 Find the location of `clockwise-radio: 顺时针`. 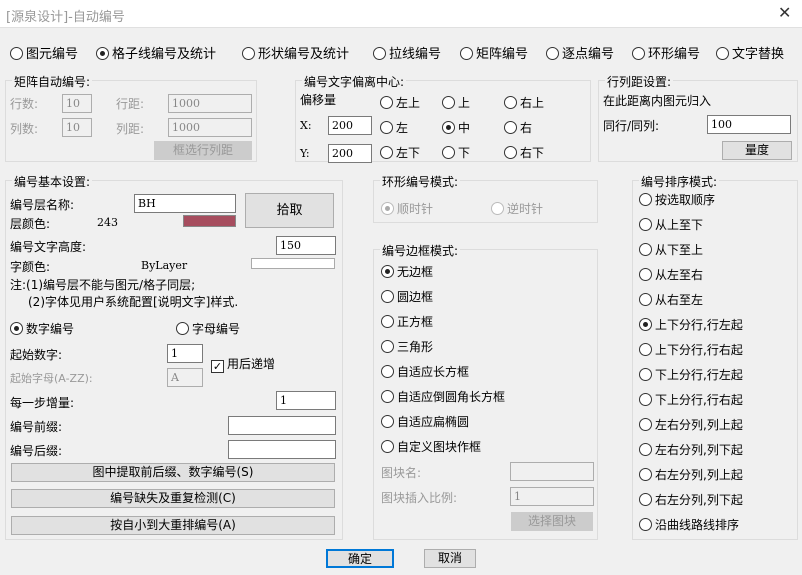

clockwise-radio: 顺时针 is located at coordinates (407, 208).